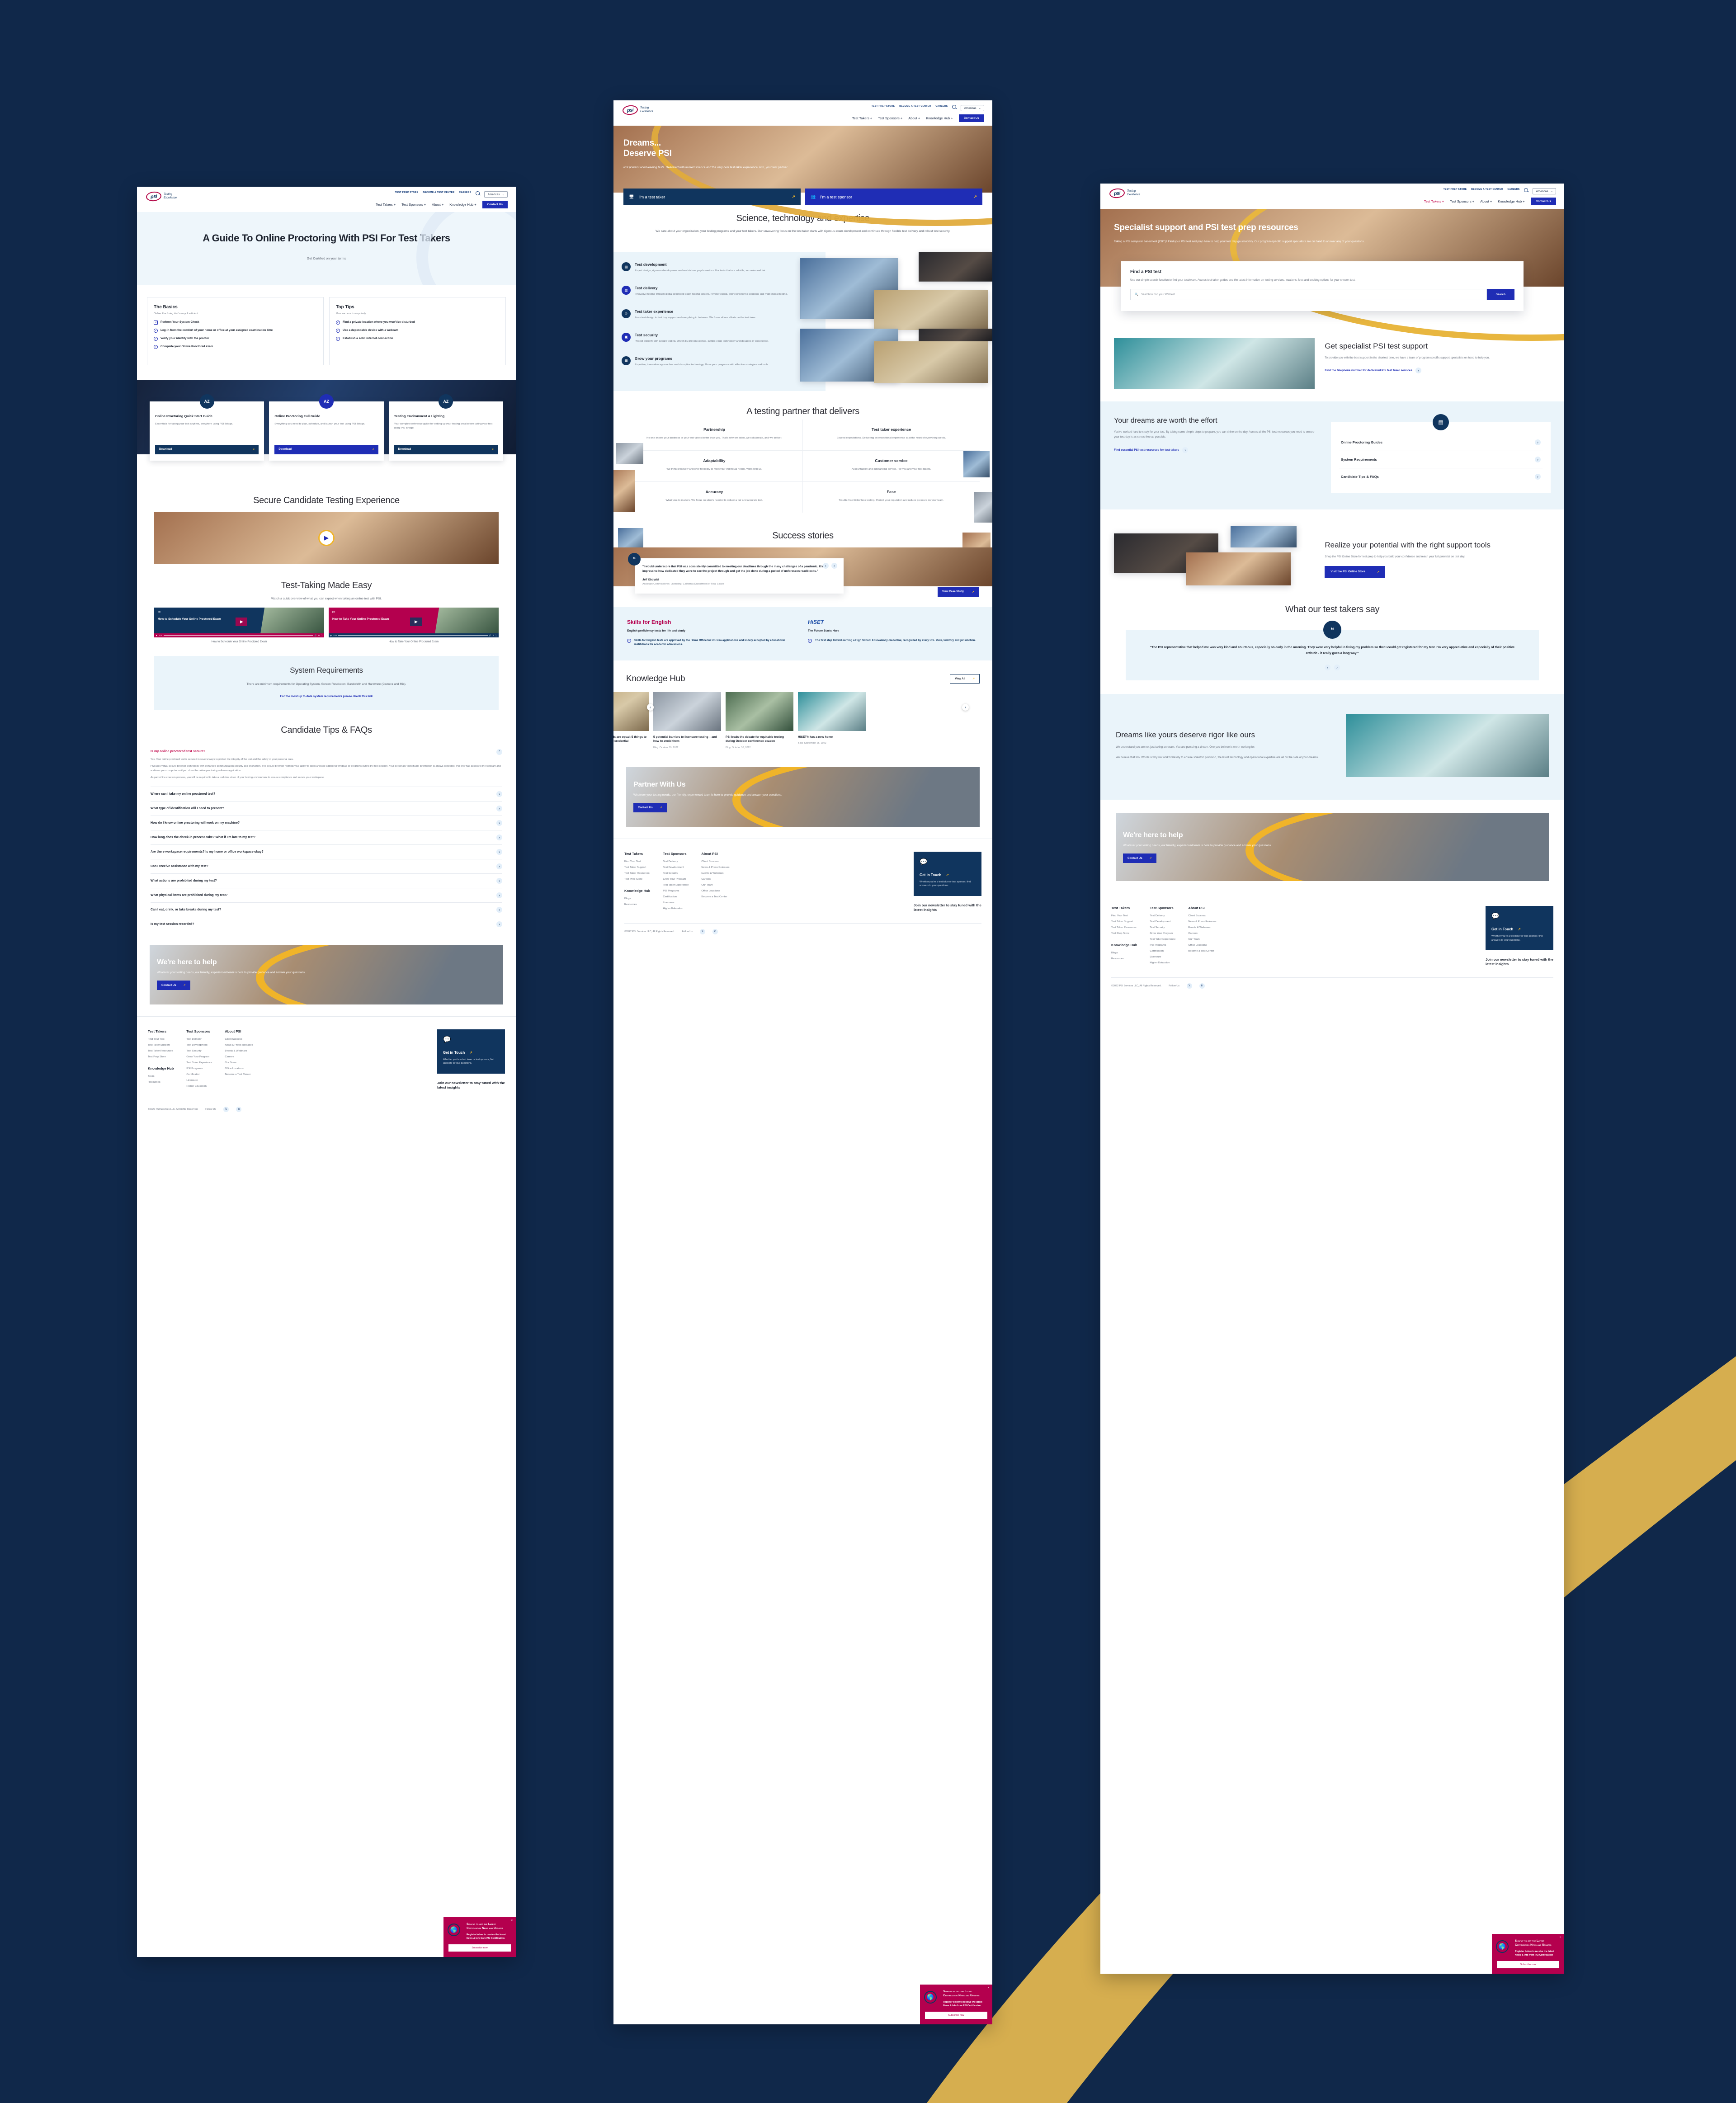 The width and height of the screenshot is (1736, 2103). What do you see at coordinates (862, 118) in the screenshot?
I see `nav-item-test-takers: Test Takers +` at bounding box center [862, 118].